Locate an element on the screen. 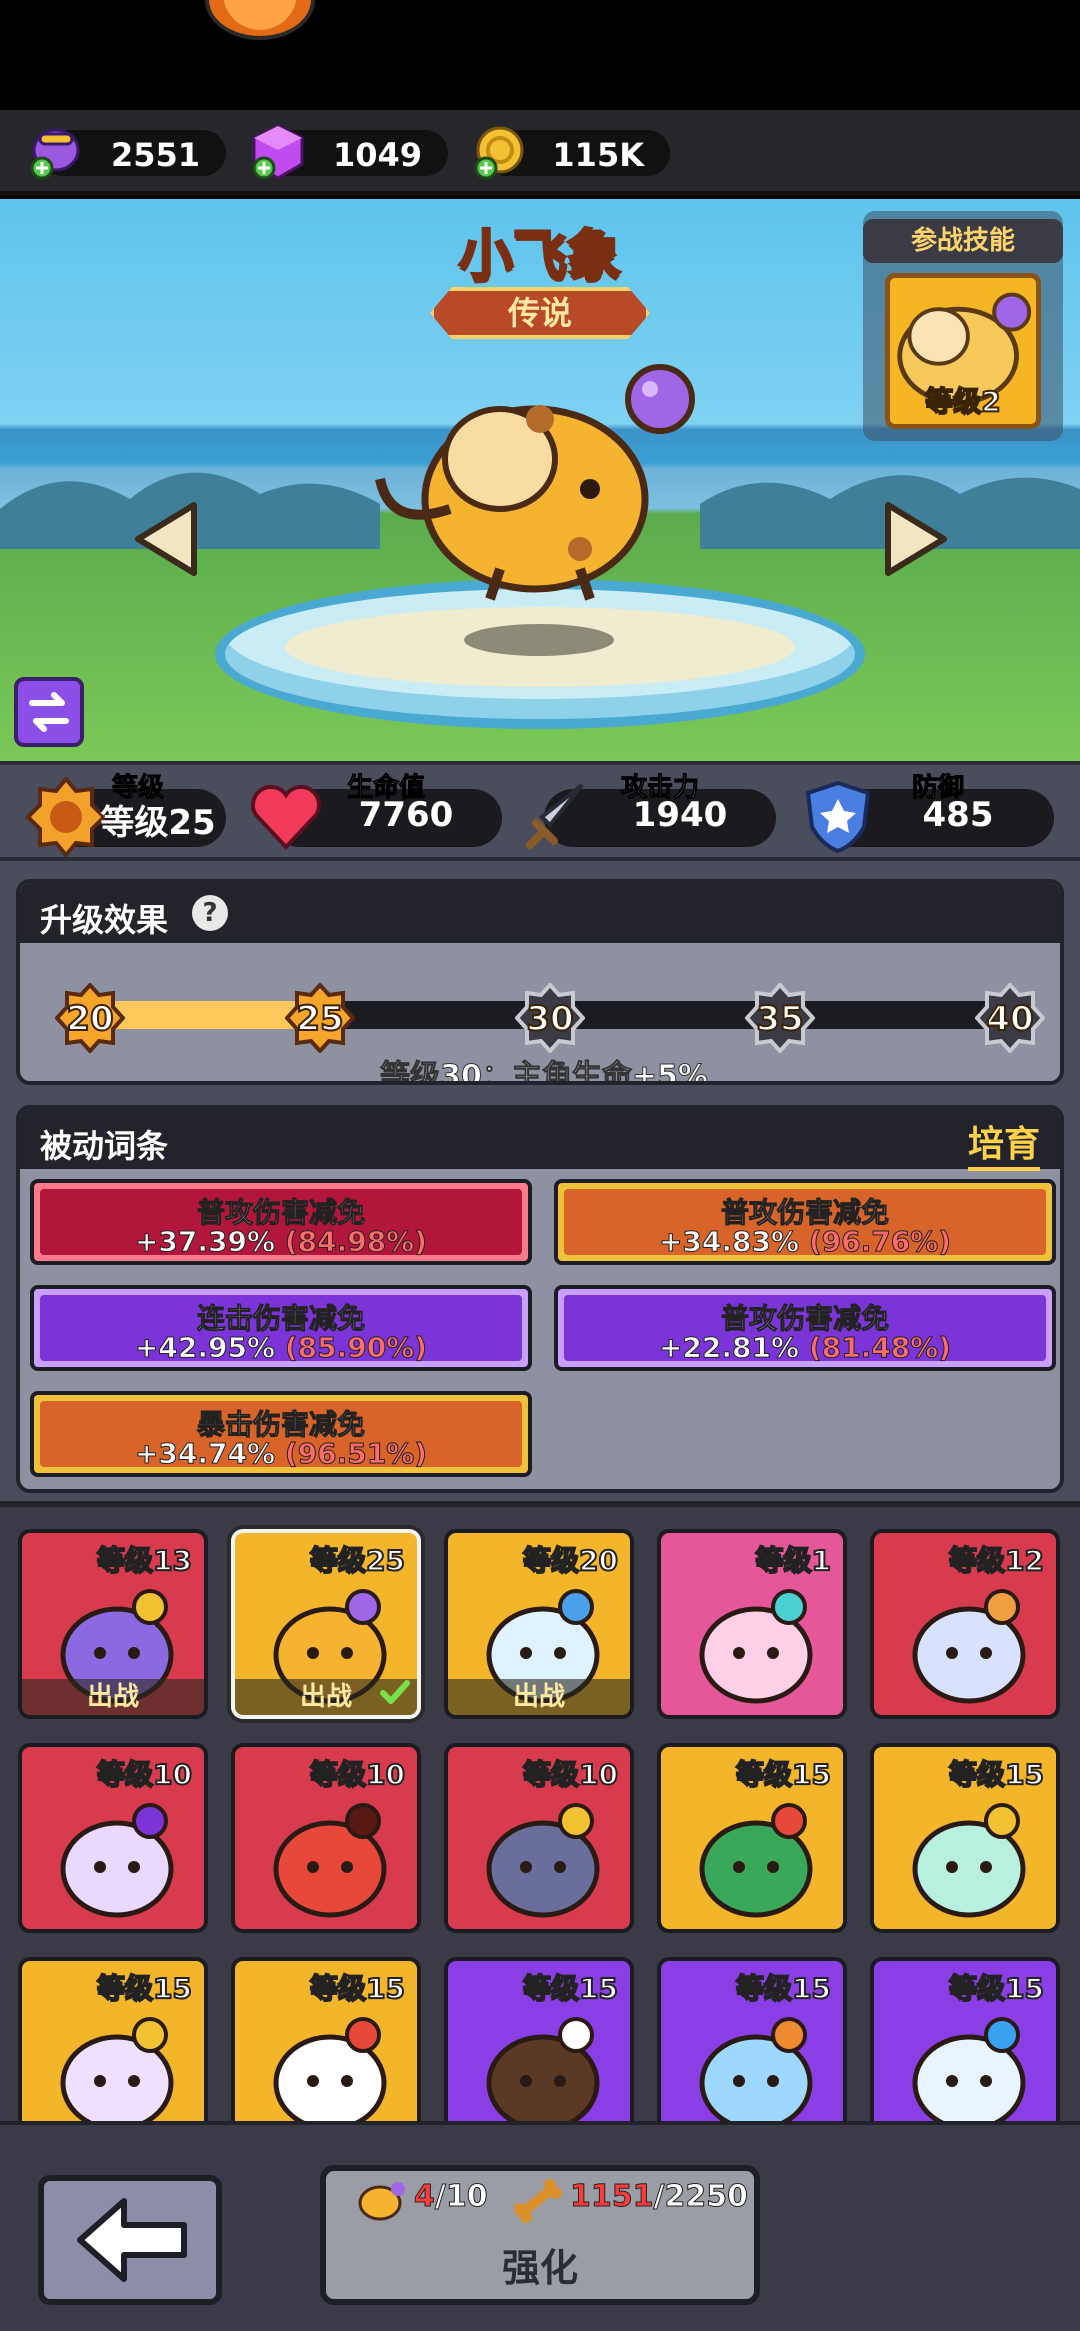 The height and width of the screenshot is (2331, 1080). milestone-node-35: 35 is located at coordinates (780, 1018).